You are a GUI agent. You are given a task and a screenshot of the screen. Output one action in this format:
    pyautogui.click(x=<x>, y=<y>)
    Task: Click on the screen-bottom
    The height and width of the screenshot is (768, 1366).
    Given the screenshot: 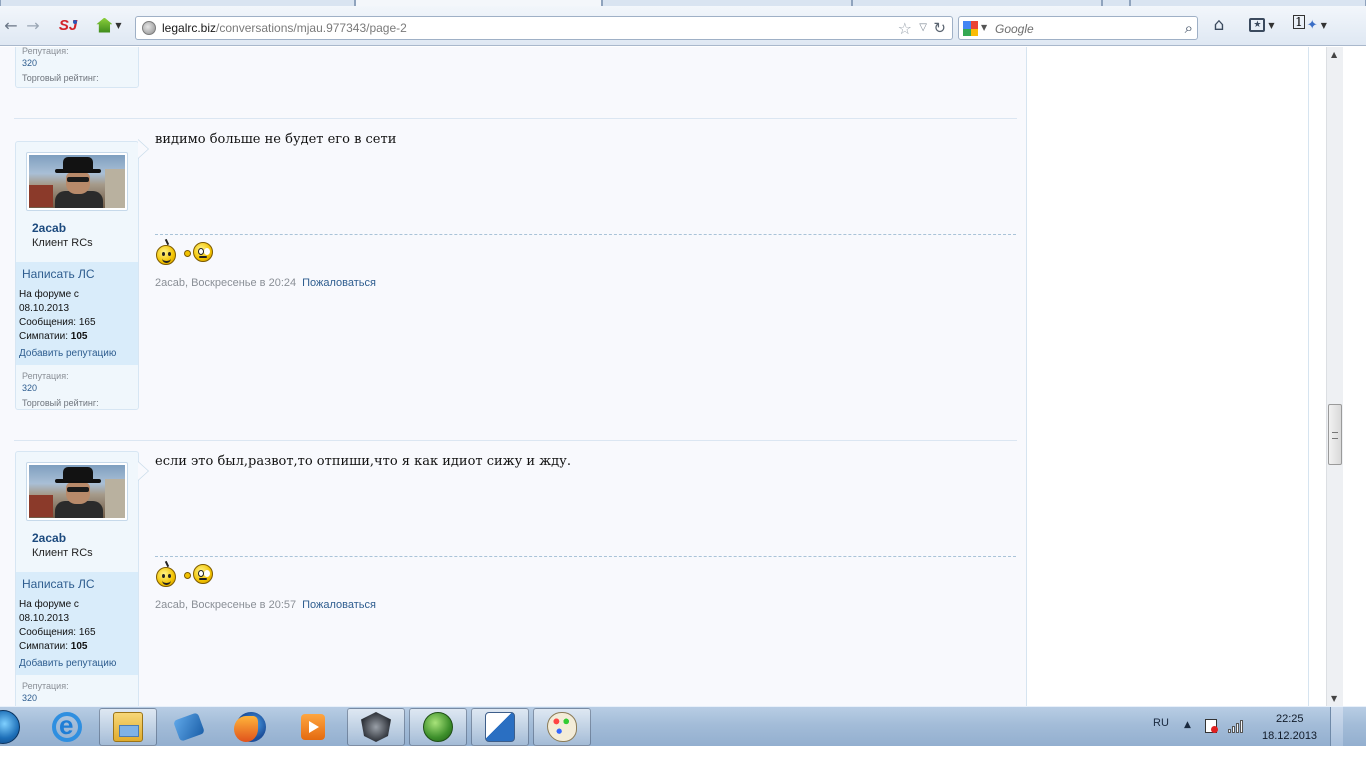 What is the action you would take?
    pyautogui.click(x=683, y=757)
    